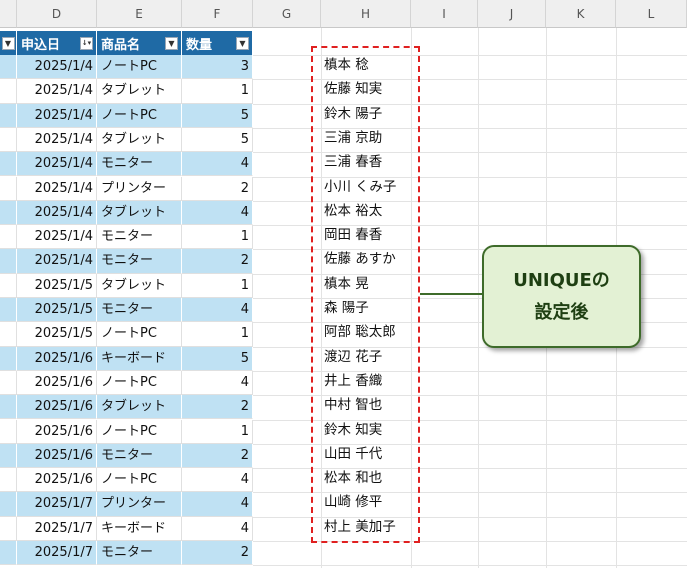  Describe the element at coordinates (217, 67) in the screenshot. I see `table-cell-qty: 3` at that location.